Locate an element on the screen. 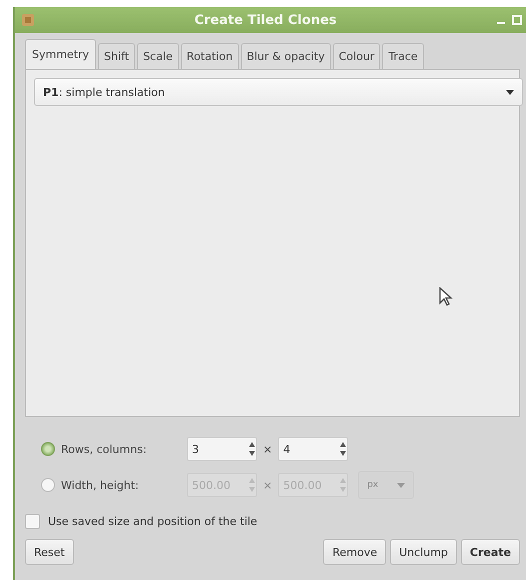  tab: Colour is located at coordinates (356, 56).